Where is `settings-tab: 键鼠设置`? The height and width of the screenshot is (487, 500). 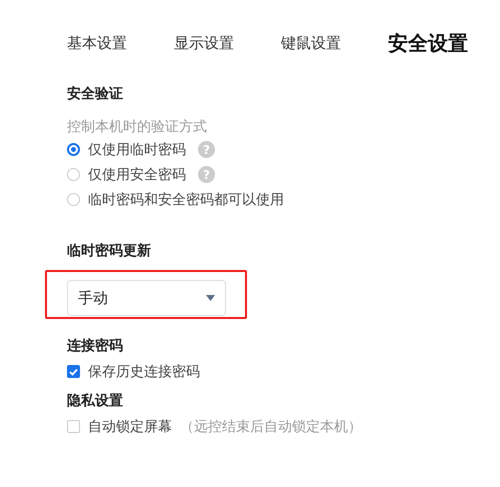
settings-tab: 键鼠设置 is located at coordinates (334, 43).